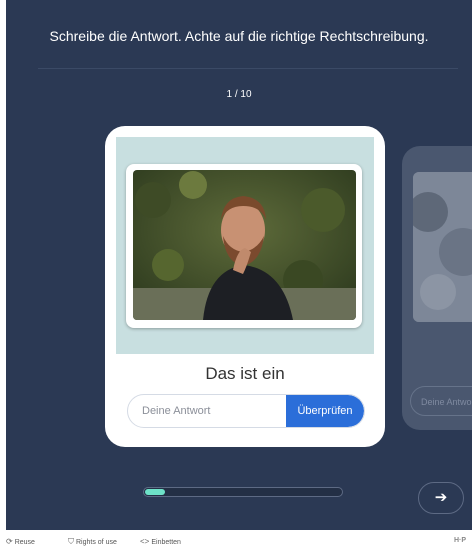 The image size is (472, 548). Describe the element at coordinates (9, 541) in the screenshot. I see `reuse-icon: ⟳` at that location.